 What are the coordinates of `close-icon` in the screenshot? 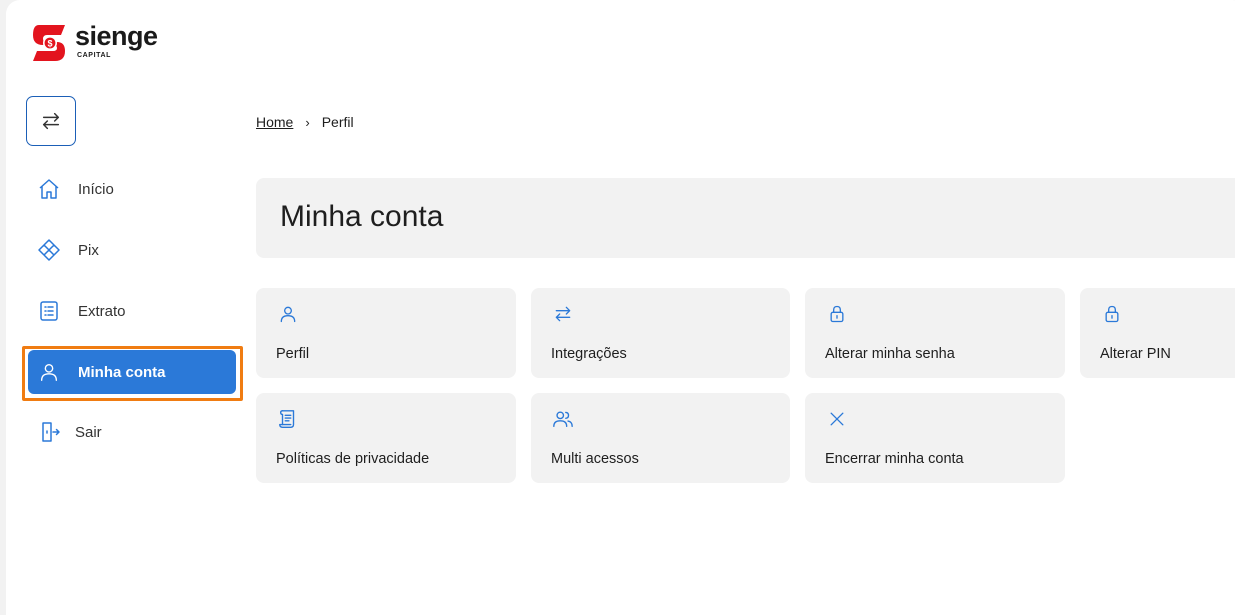 It's located at (837, 419).